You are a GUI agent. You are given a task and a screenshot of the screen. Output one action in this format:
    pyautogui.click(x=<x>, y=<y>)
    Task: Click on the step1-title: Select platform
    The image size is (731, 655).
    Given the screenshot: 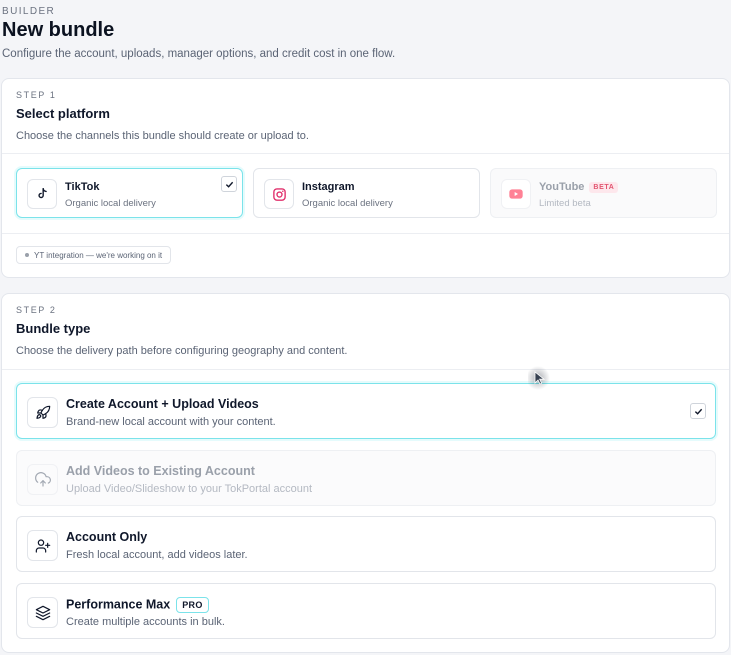 What is the action you would take?
    pyautogui.click(x=63, y=113)
    